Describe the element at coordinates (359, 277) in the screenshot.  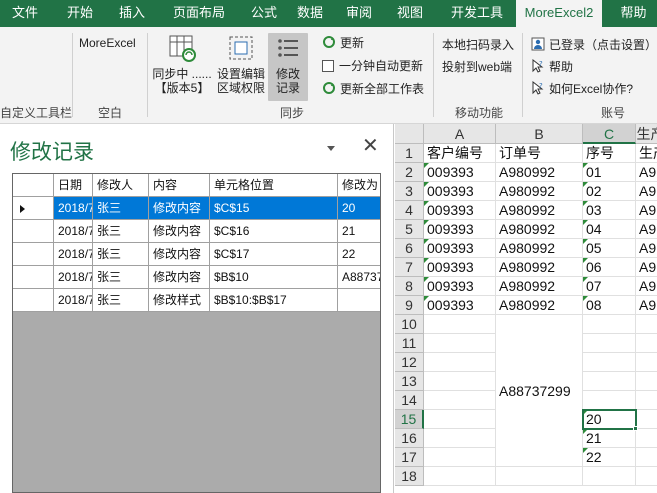
I see `grid-cell: A88737299` at that location.